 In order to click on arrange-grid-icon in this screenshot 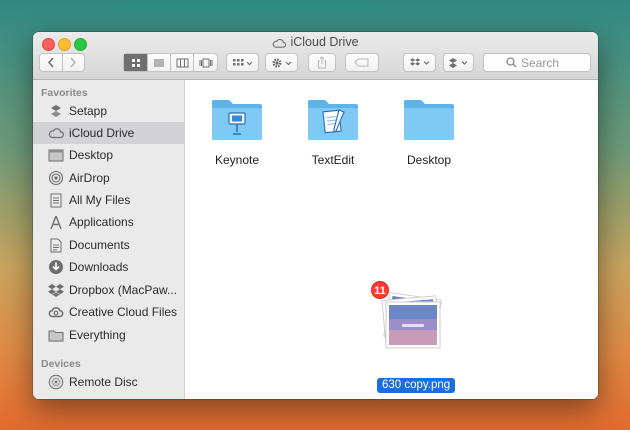, I will do `click(242, 61)`.